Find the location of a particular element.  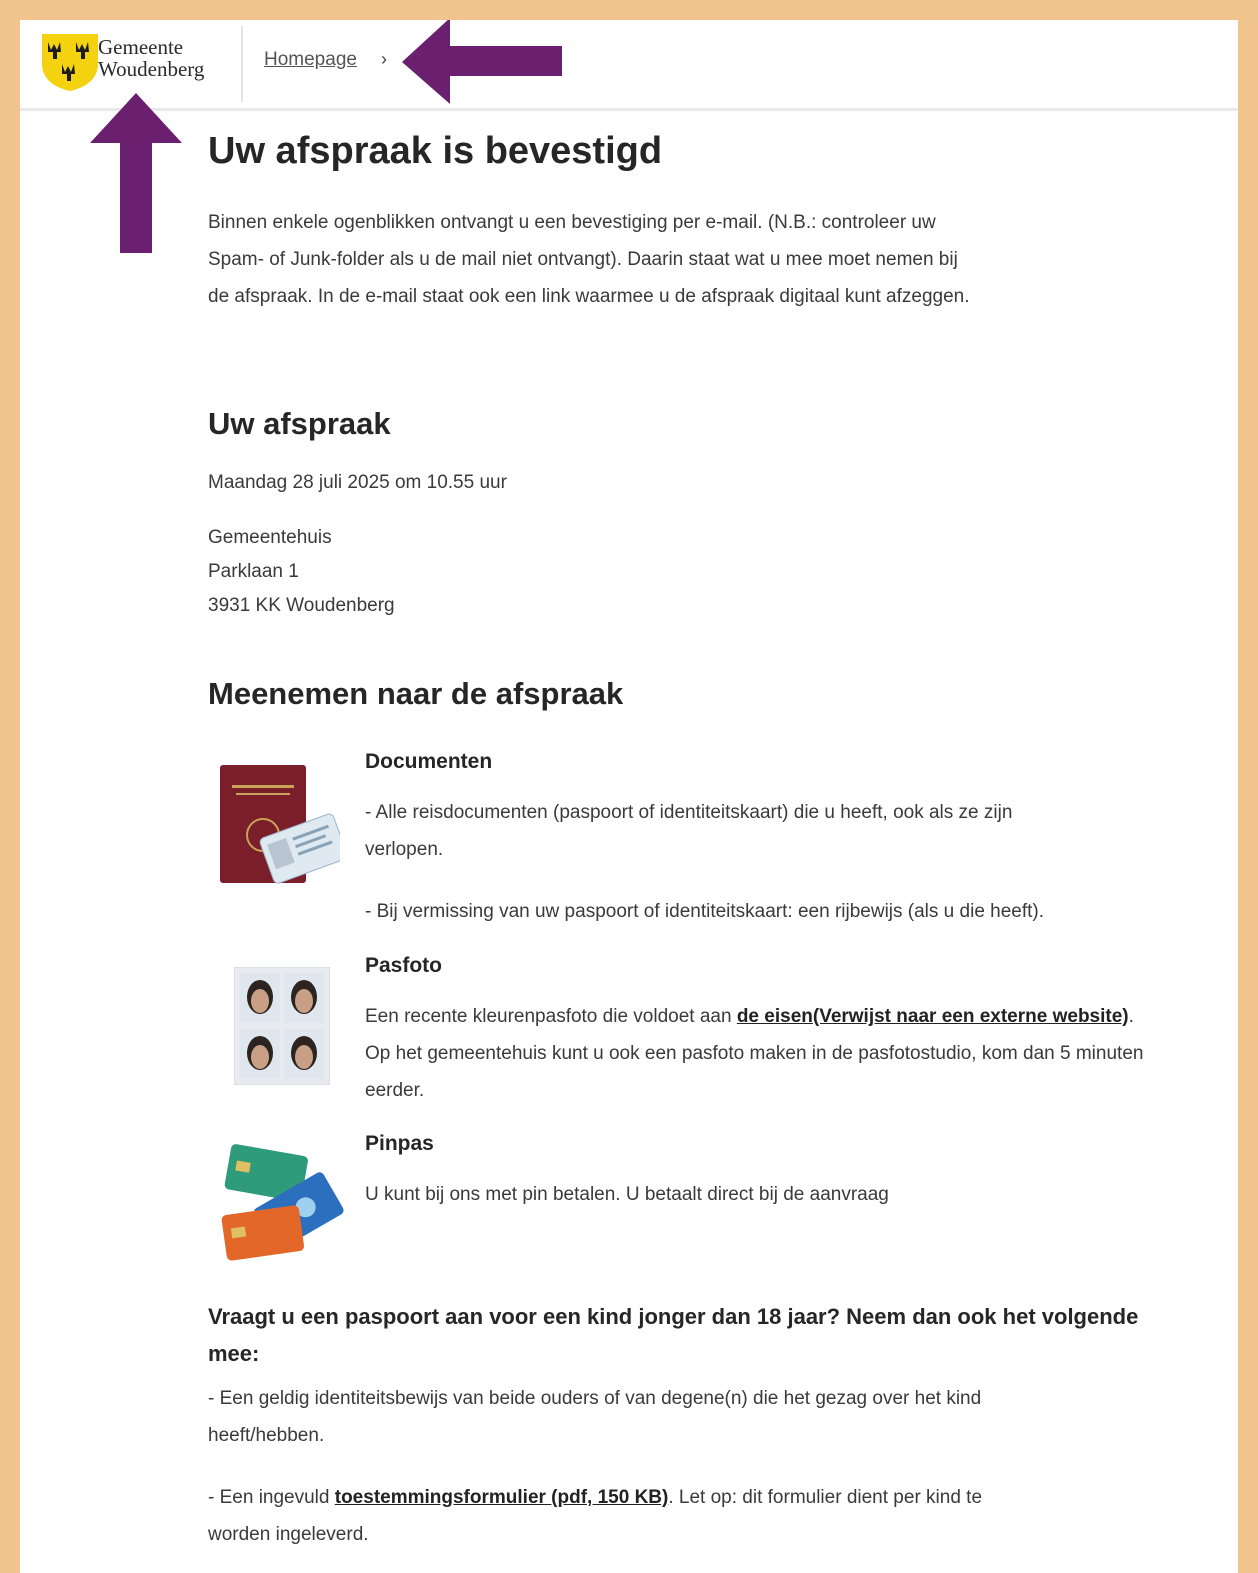

location-street: Parklaan 1 is located at coordinates (253, 571).